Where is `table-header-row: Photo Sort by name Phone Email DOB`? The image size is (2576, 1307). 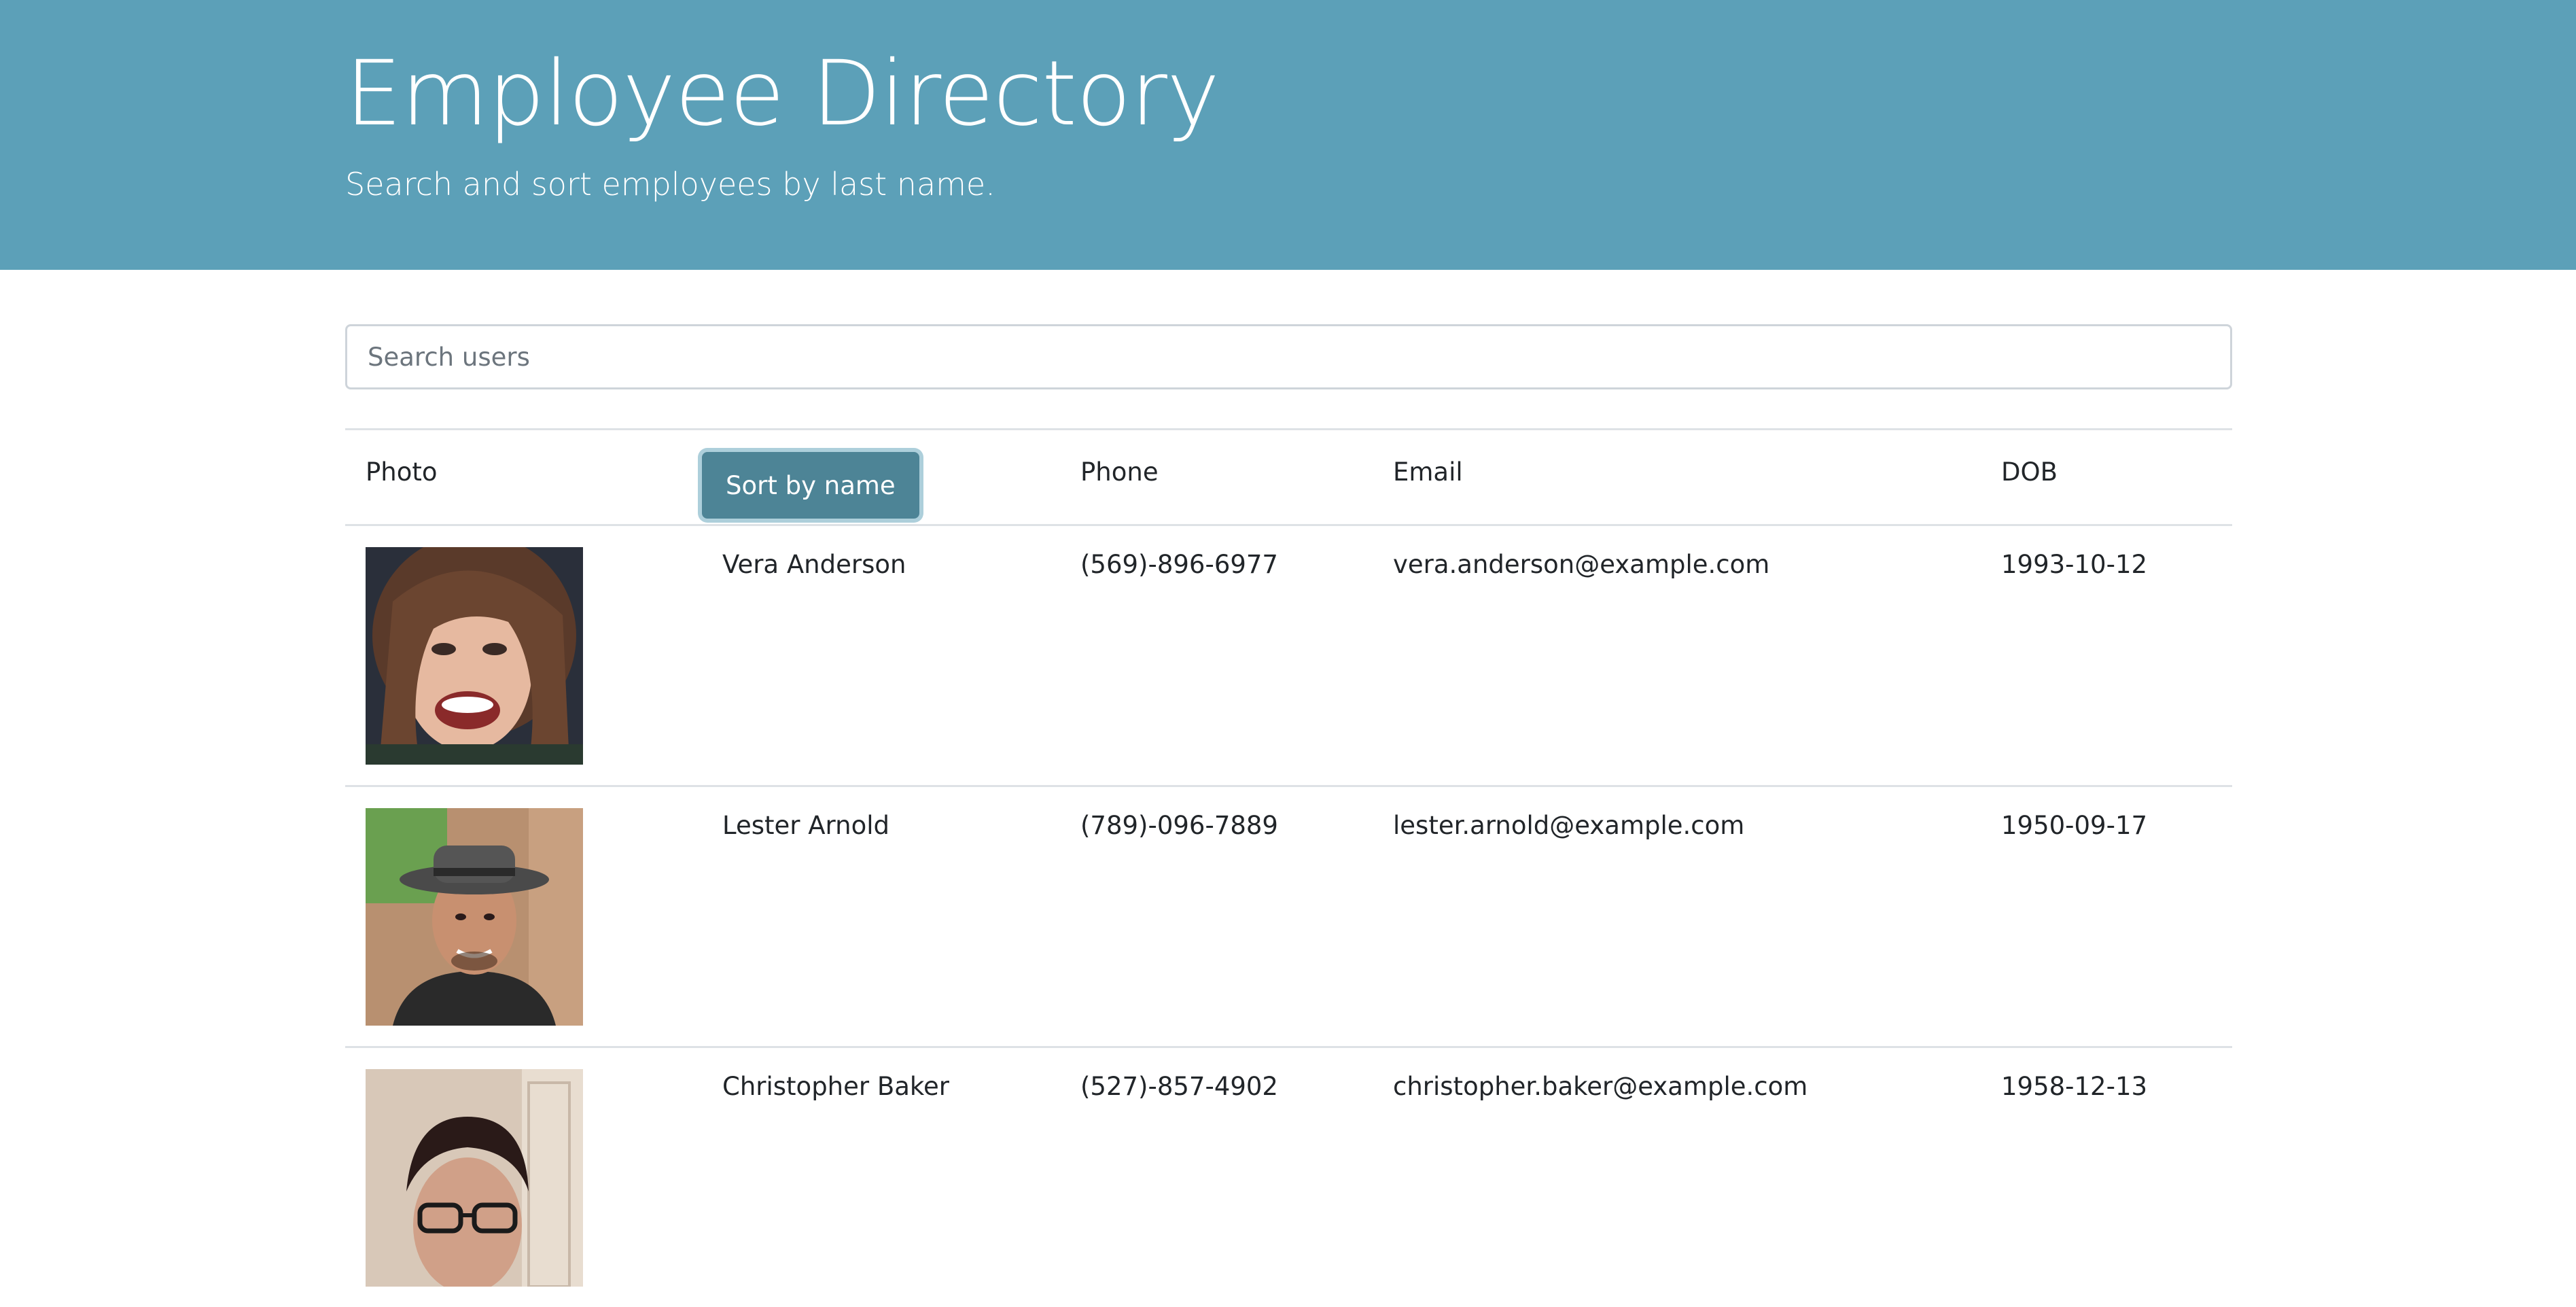 table-header-row: Photo Sort by name Phone Email DOB is located at coordinates (1288, 477).